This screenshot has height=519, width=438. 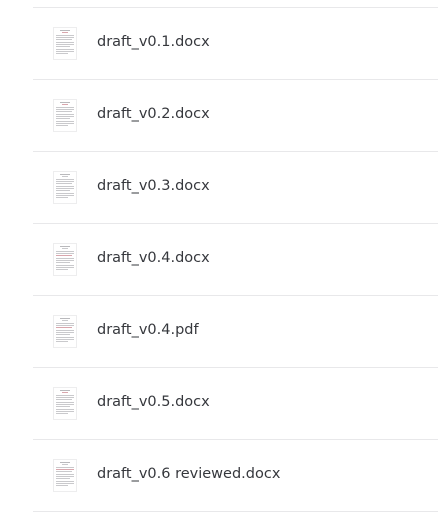 I want to click on file-row: draft_v0.4.pdf, so click(x=235, y=332).